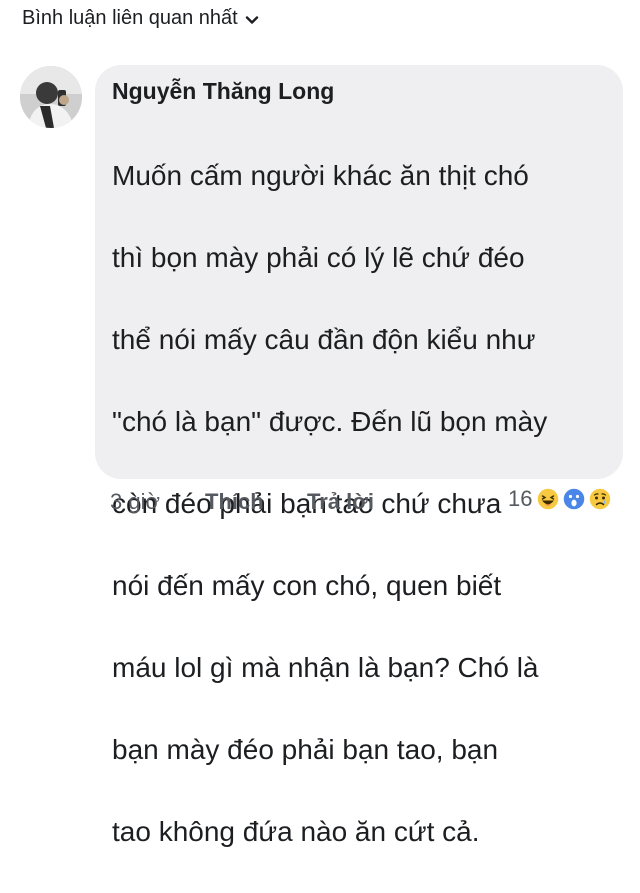  I want to click on comment-sort-label: Bình luận liên quan nhất, so click(130, 18).